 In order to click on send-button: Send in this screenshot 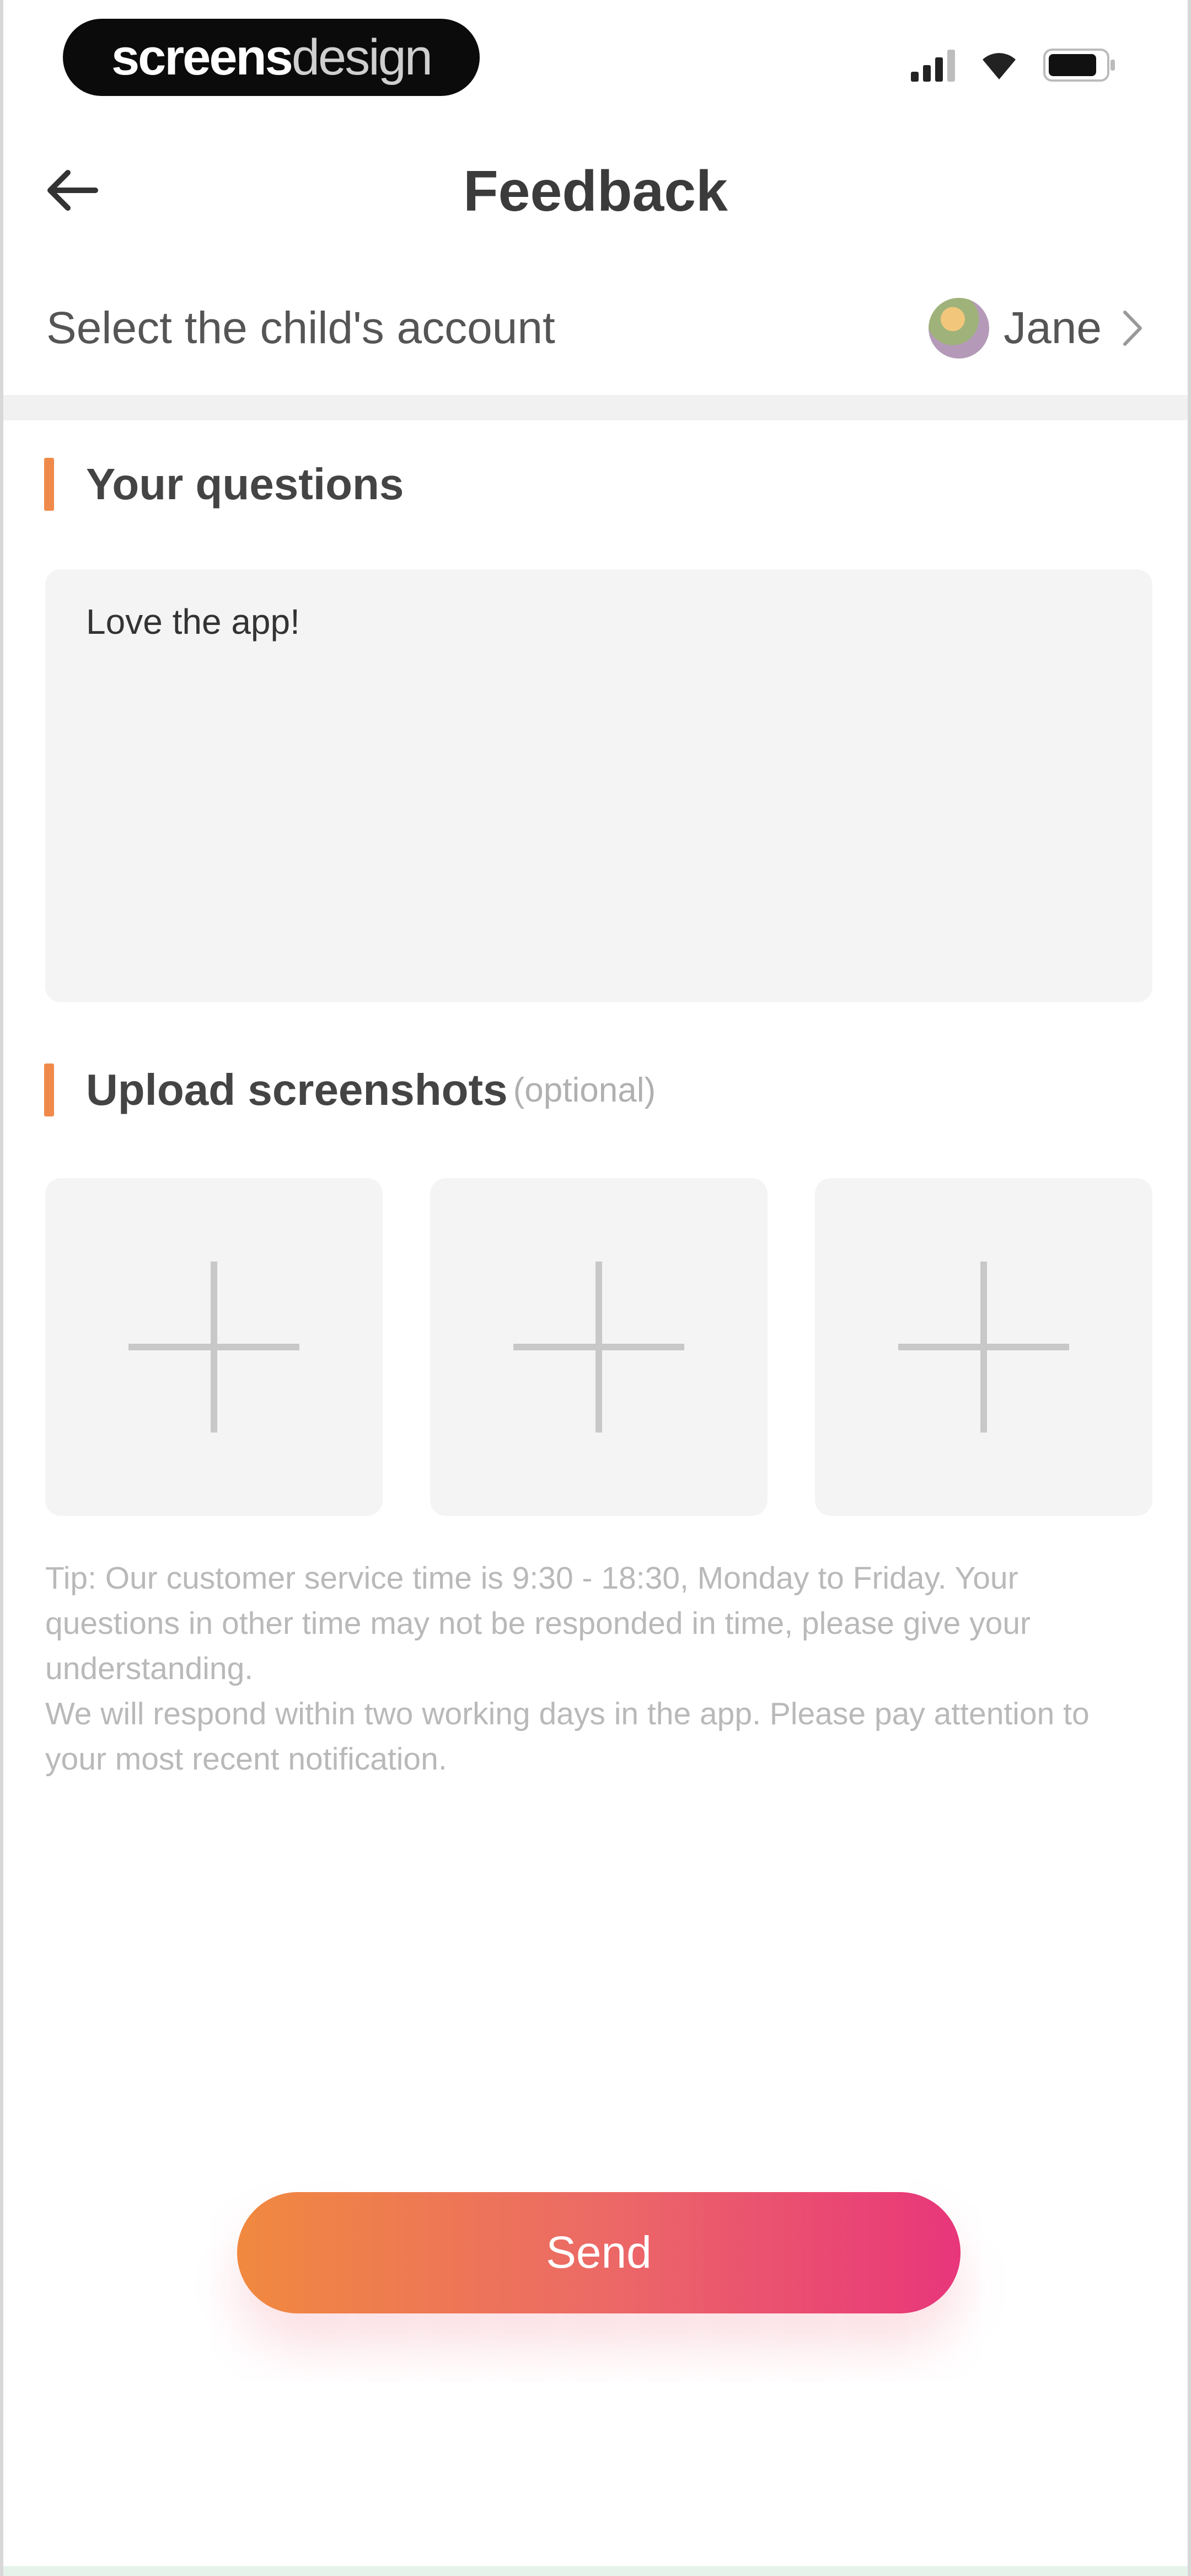, I will do `click(599, 2252)`.